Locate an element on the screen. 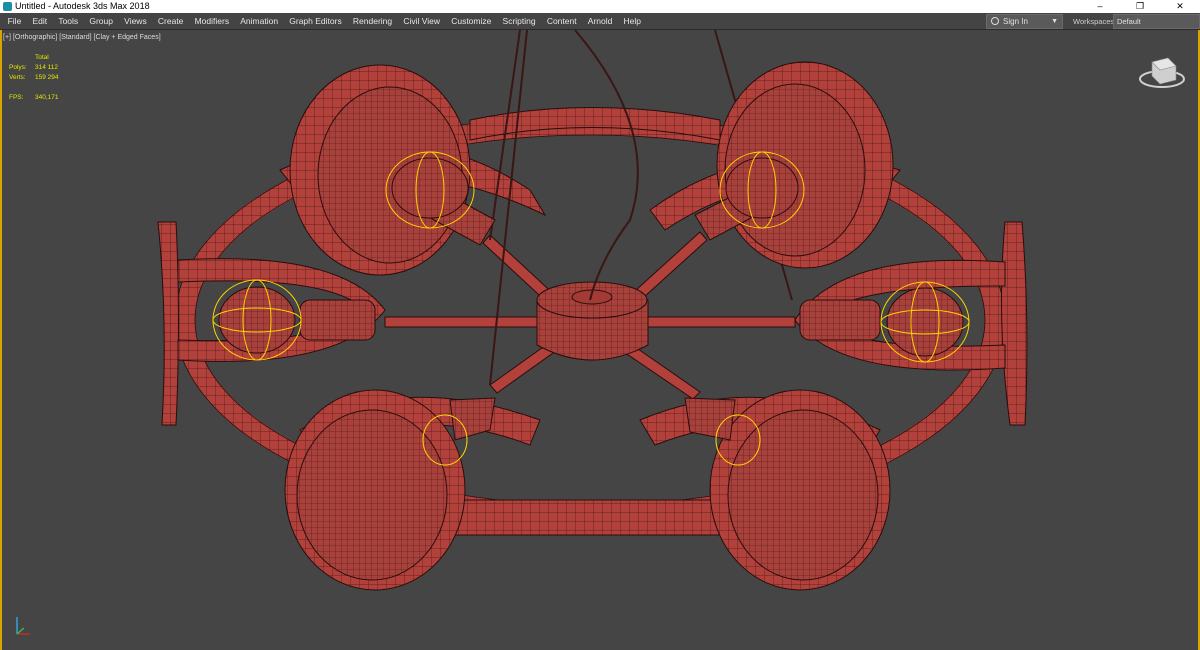 The height and width of the screenshot is (650, 1200). verts-value: 159 294 is located at coordinates (47, 77).